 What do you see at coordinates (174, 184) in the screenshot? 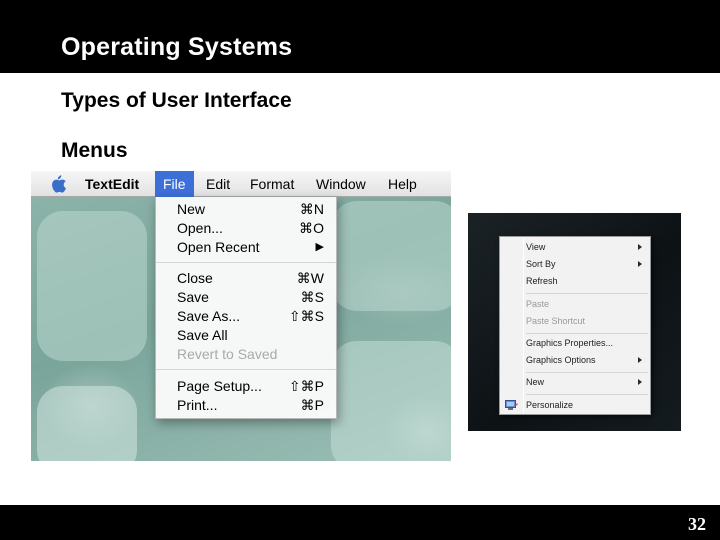
I see `menubar-file: File` at bounding box center [174, 184].